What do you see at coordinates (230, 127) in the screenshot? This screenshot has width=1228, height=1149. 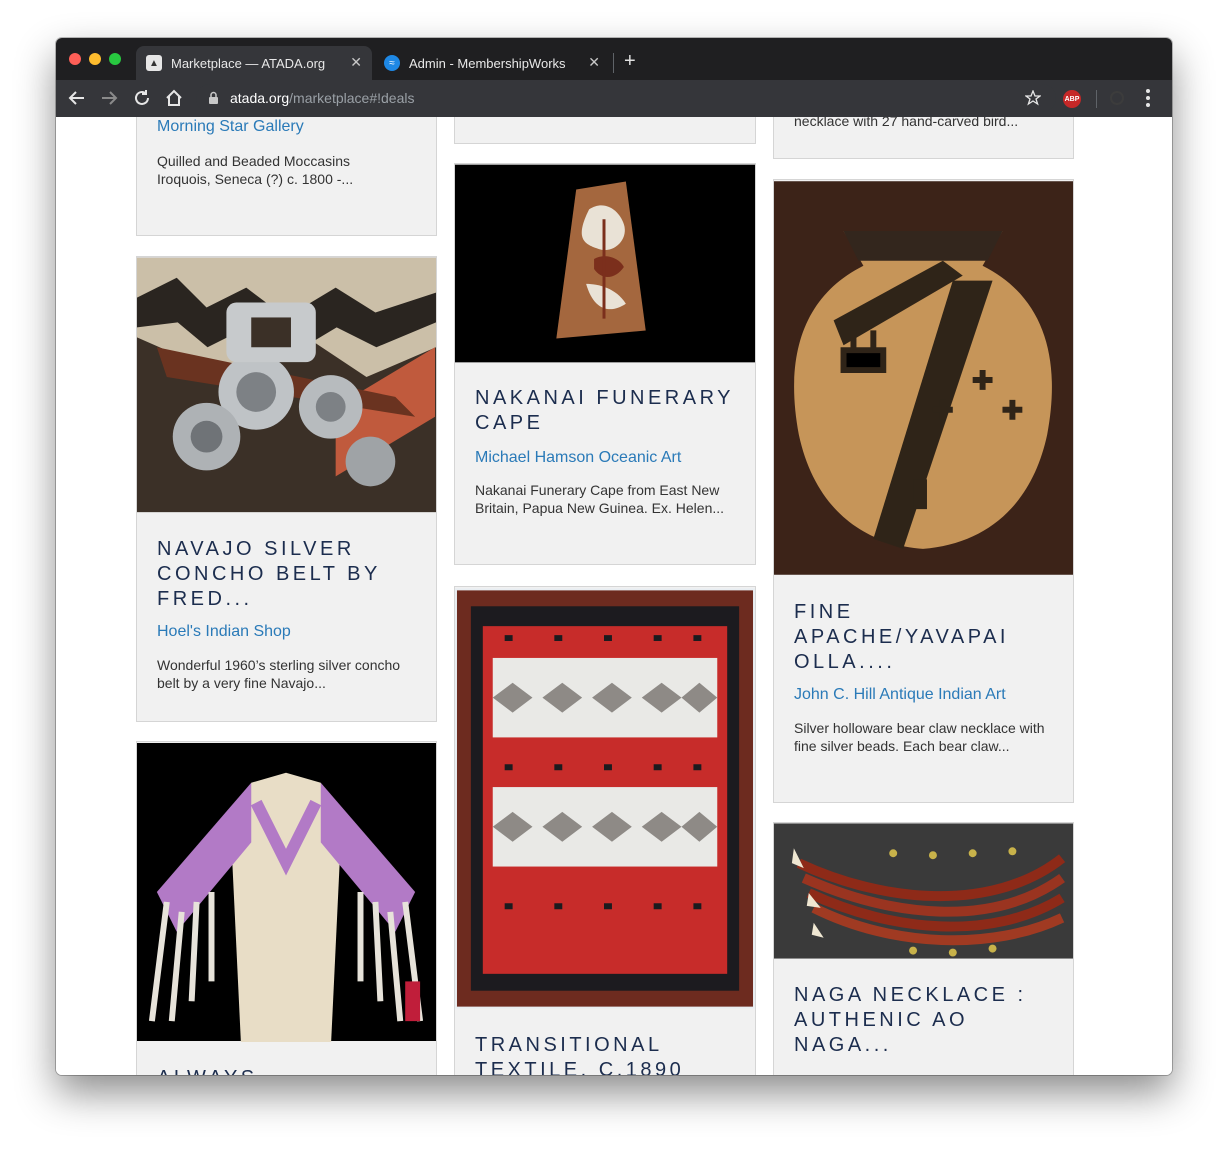 I see `dealer-link: Morning Star Gallery` at bounding box center [230, 127].